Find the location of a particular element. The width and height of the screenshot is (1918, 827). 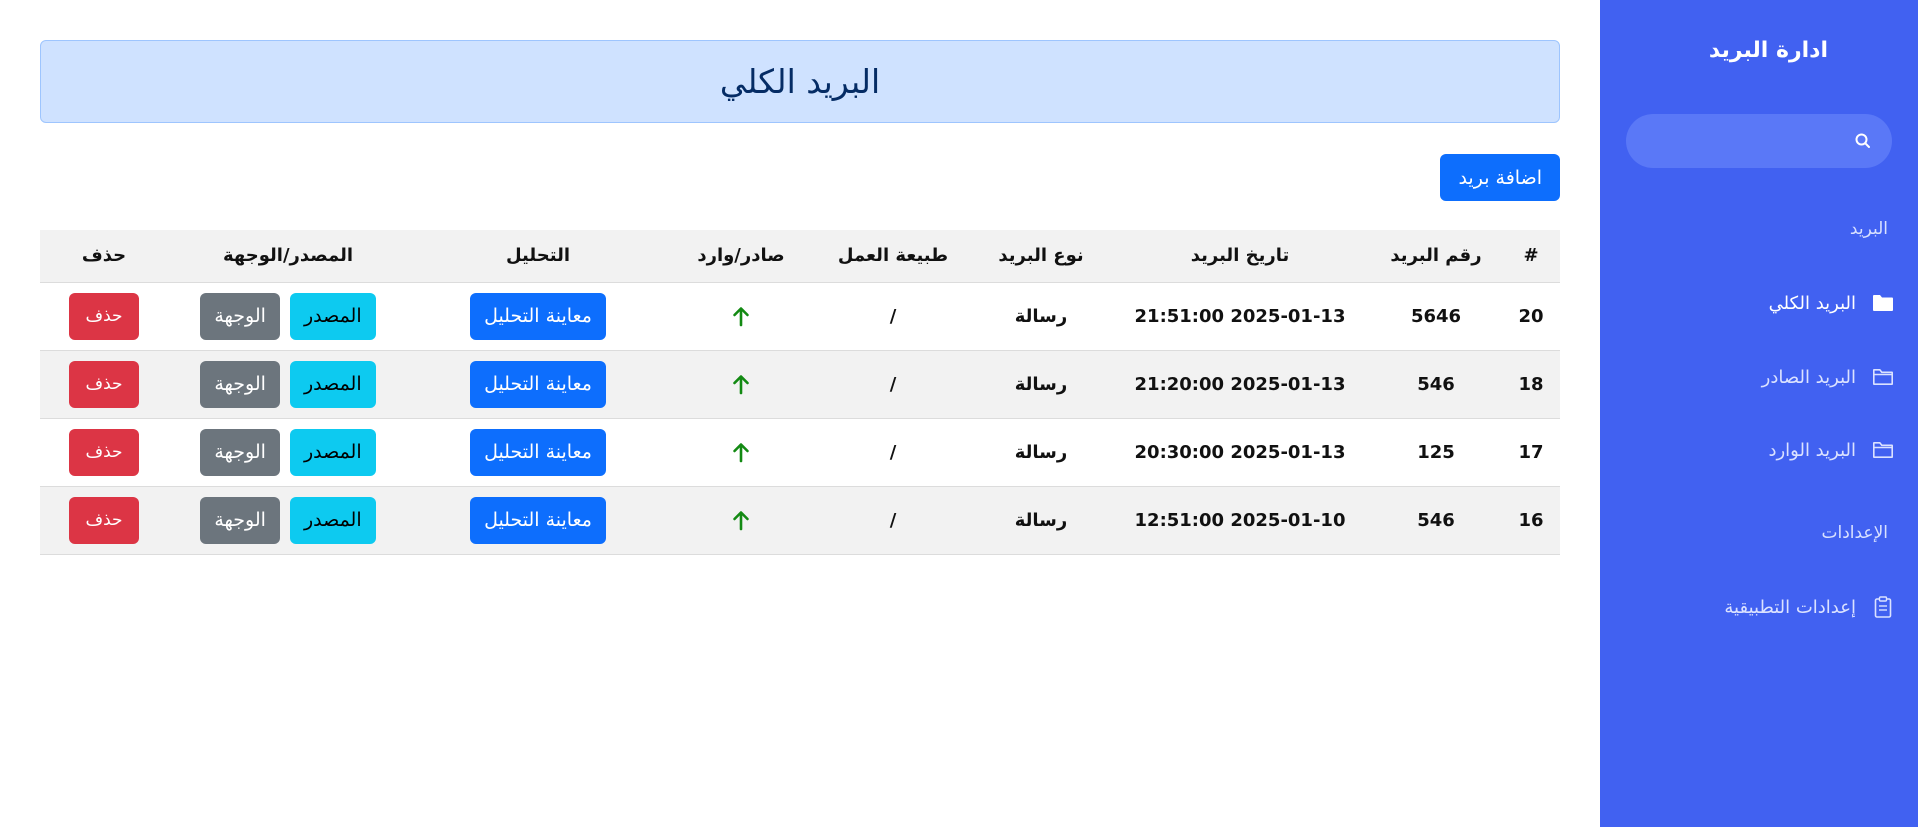

sidebar-item-outgoing-mail: البريد الصادر is located at coordinates (1756, 377).